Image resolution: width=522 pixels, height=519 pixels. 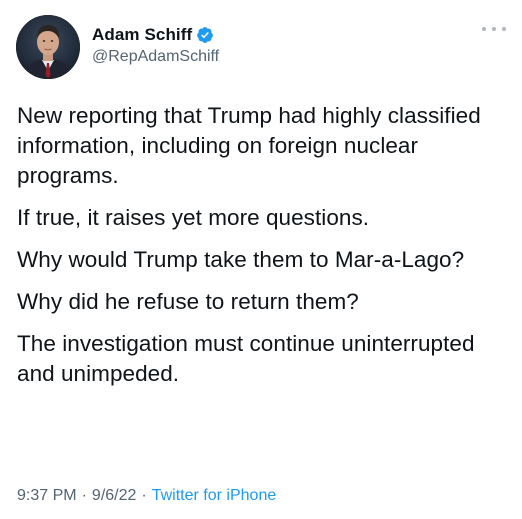 I want to click on avatar-image, so click(x=48, y=47).